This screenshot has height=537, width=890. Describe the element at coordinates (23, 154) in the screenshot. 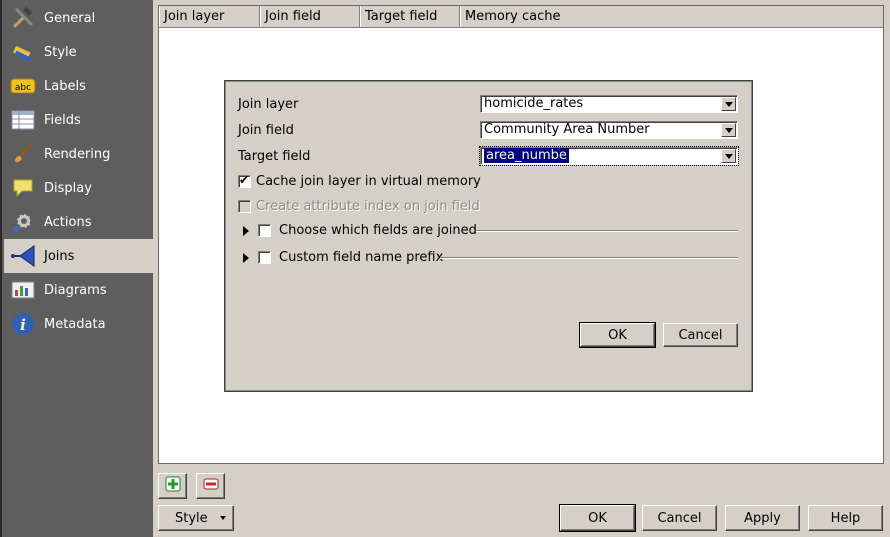

I see `brush-icon` at that location.